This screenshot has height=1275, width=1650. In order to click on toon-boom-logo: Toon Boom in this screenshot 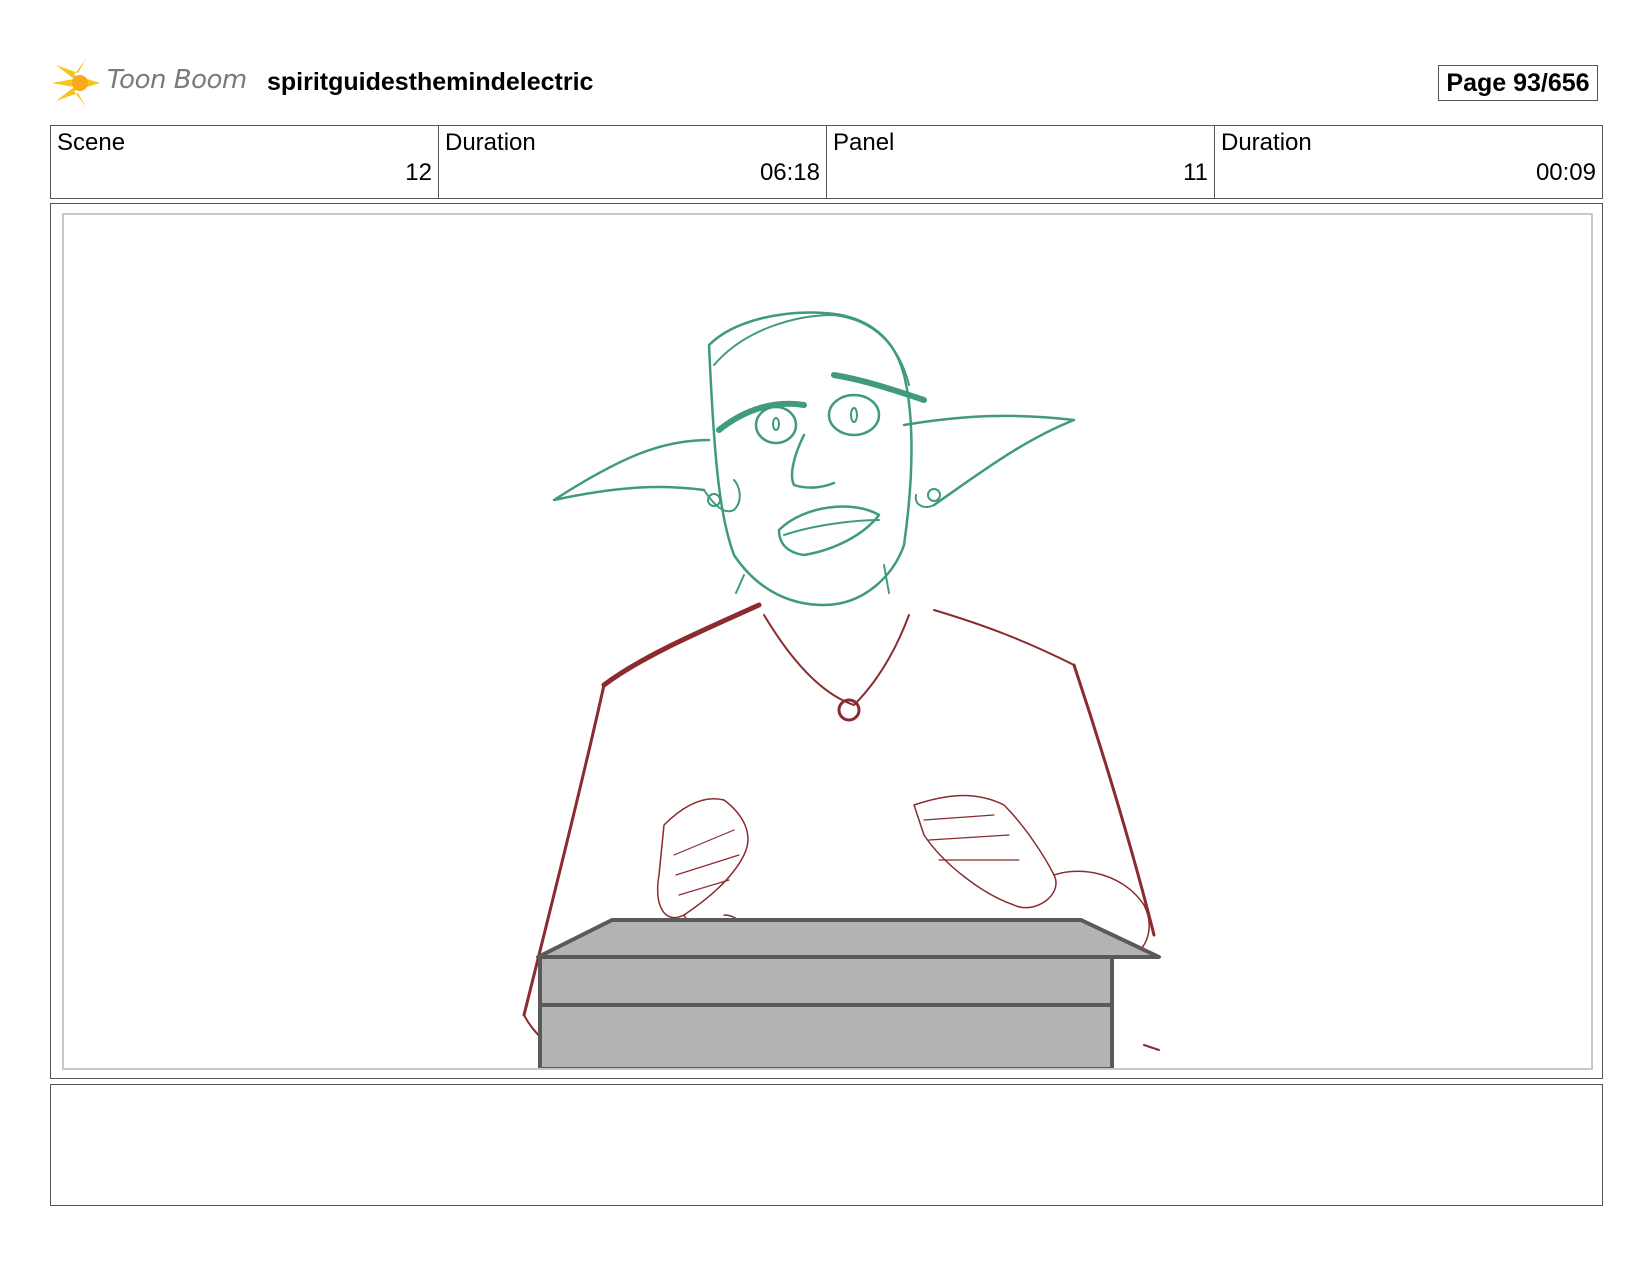, I will do `click(152, 83)`.